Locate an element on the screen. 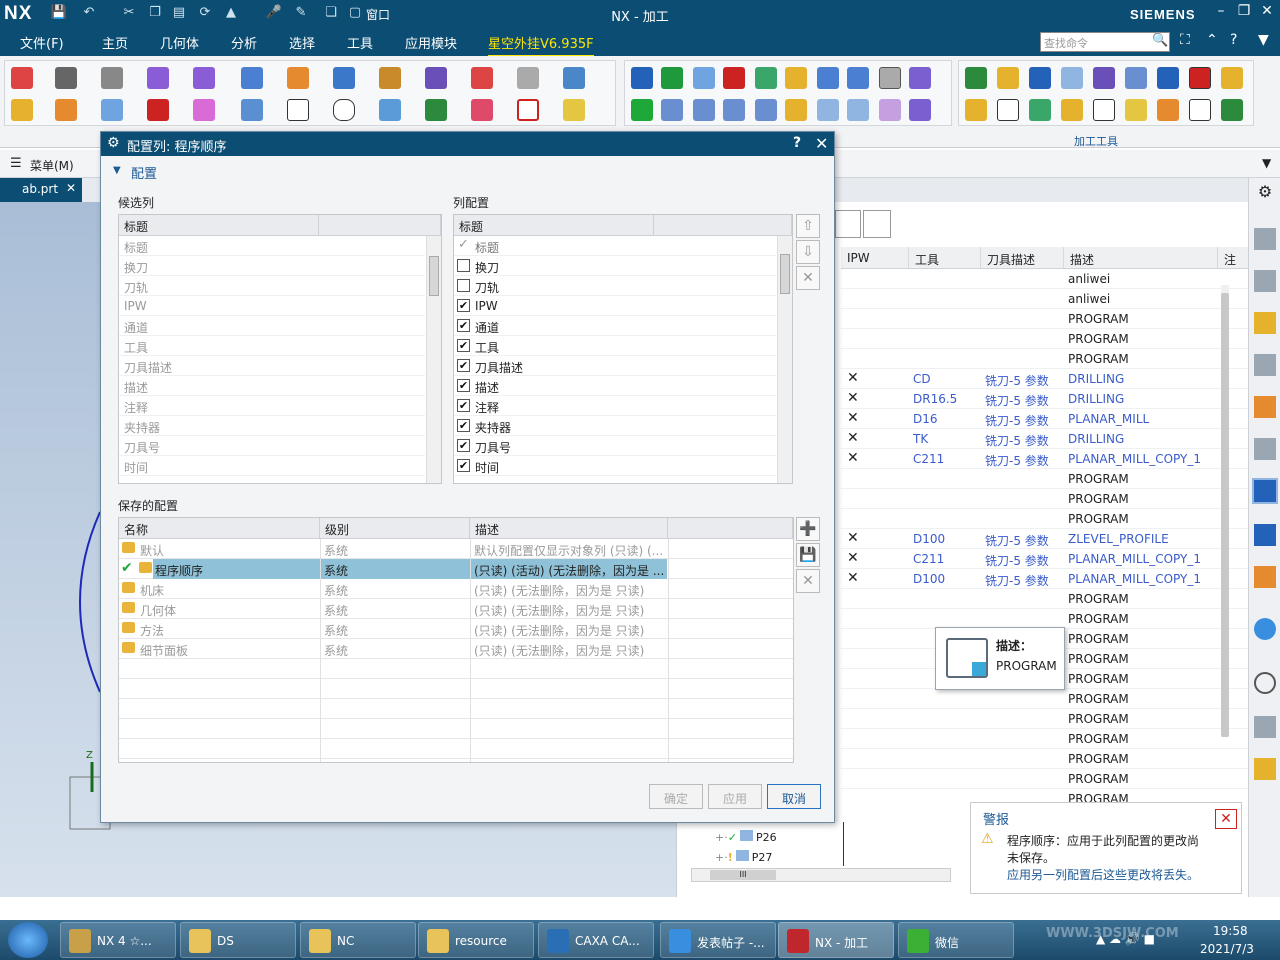  create-program-icon is located at coordinates (642, 78).